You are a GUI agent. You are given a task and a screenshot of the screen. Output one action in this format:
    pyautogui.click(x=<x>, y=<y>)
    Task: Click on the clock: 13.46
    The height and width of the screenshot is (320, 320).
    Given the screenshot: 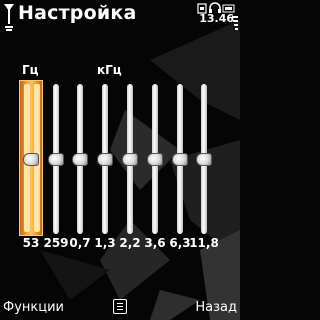 What is the action you would take?
    pyautogui.click(x=216, y=18)
    